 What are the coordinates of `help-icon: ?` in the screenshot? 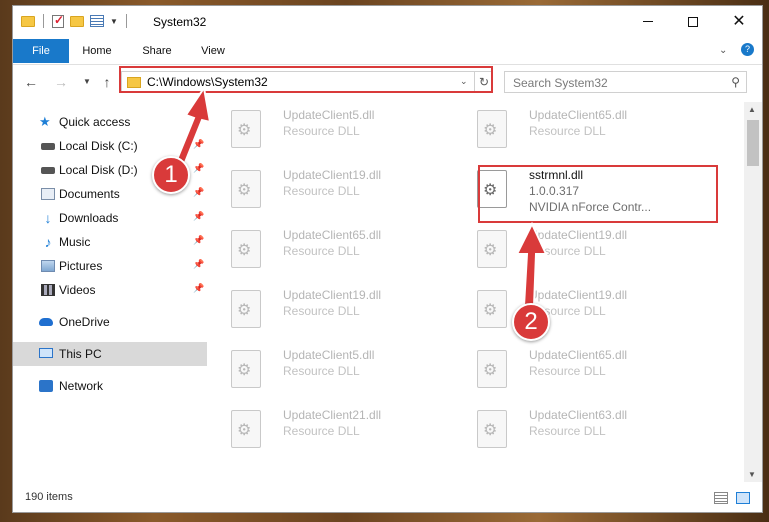 It's located at (747, 49).